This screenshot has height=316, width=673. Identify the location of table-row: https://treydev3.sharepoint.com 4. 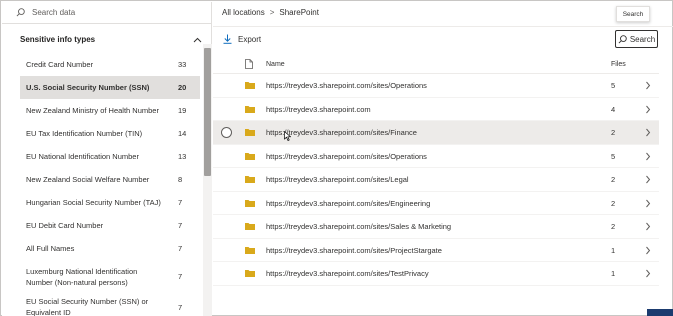
(436, 109).